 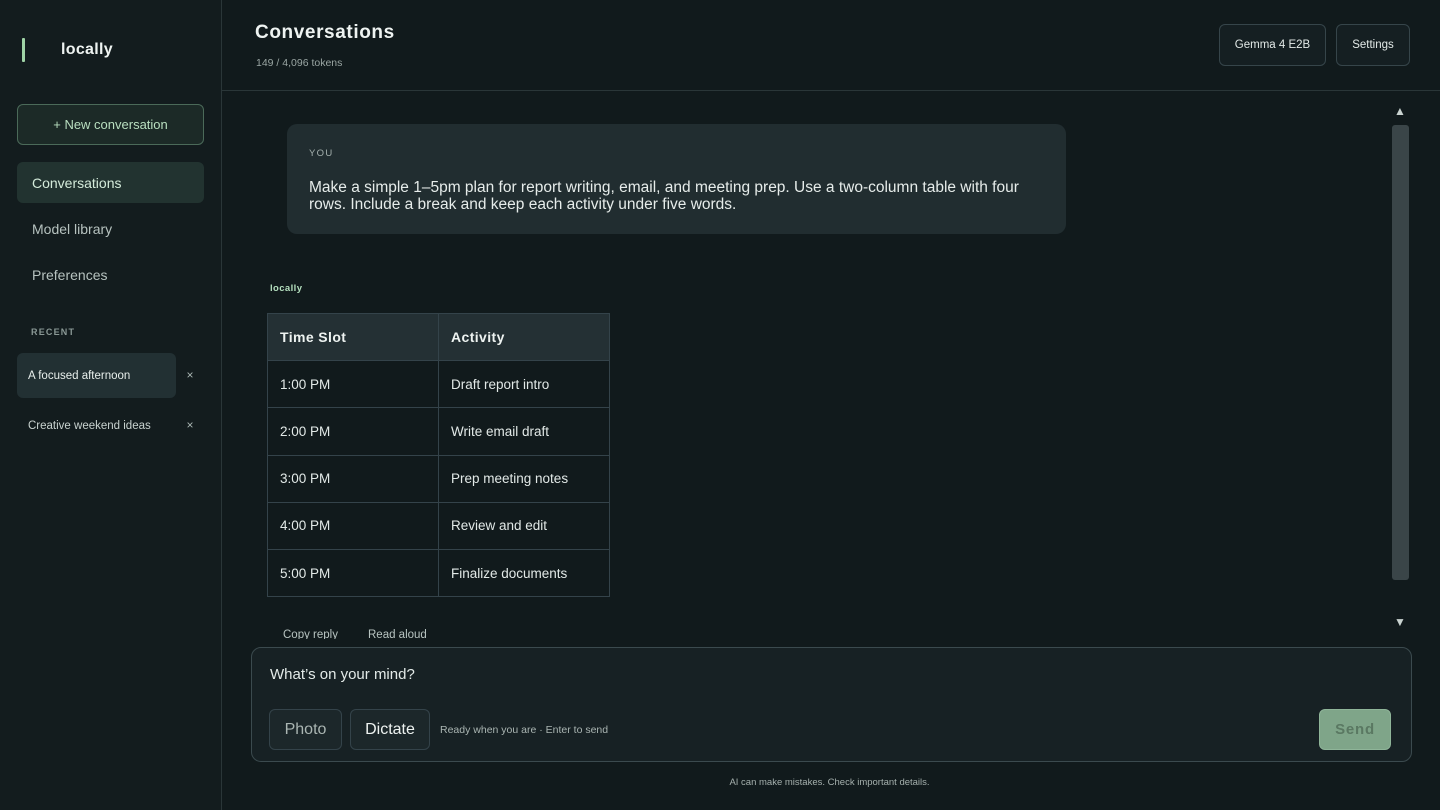 I want to click on table-row: 2:00 PM Write email draft, so click(x=438, y=431).